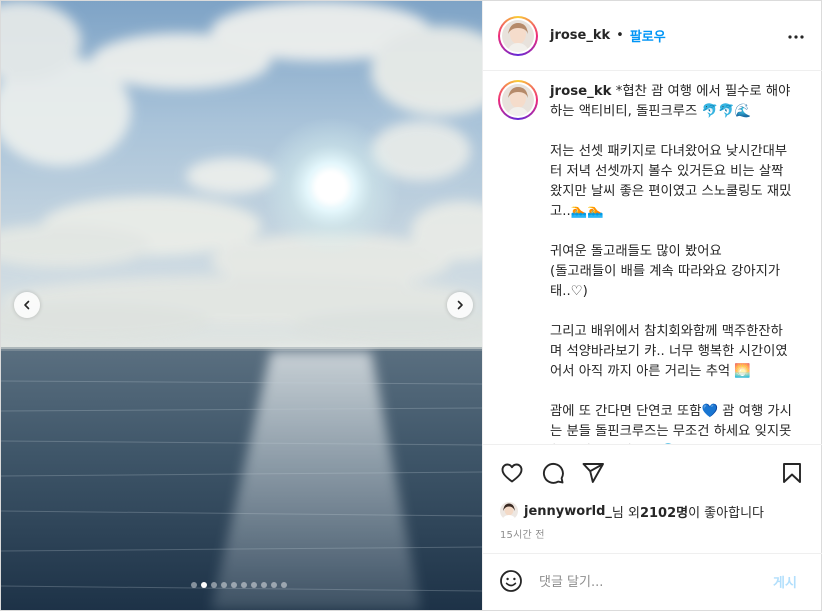 The height and width of the screenshot is (611, 822). What do you see at coordinates (652, 471) in the screenshot?
I see `post-actions` at bounding box center [652, 471].